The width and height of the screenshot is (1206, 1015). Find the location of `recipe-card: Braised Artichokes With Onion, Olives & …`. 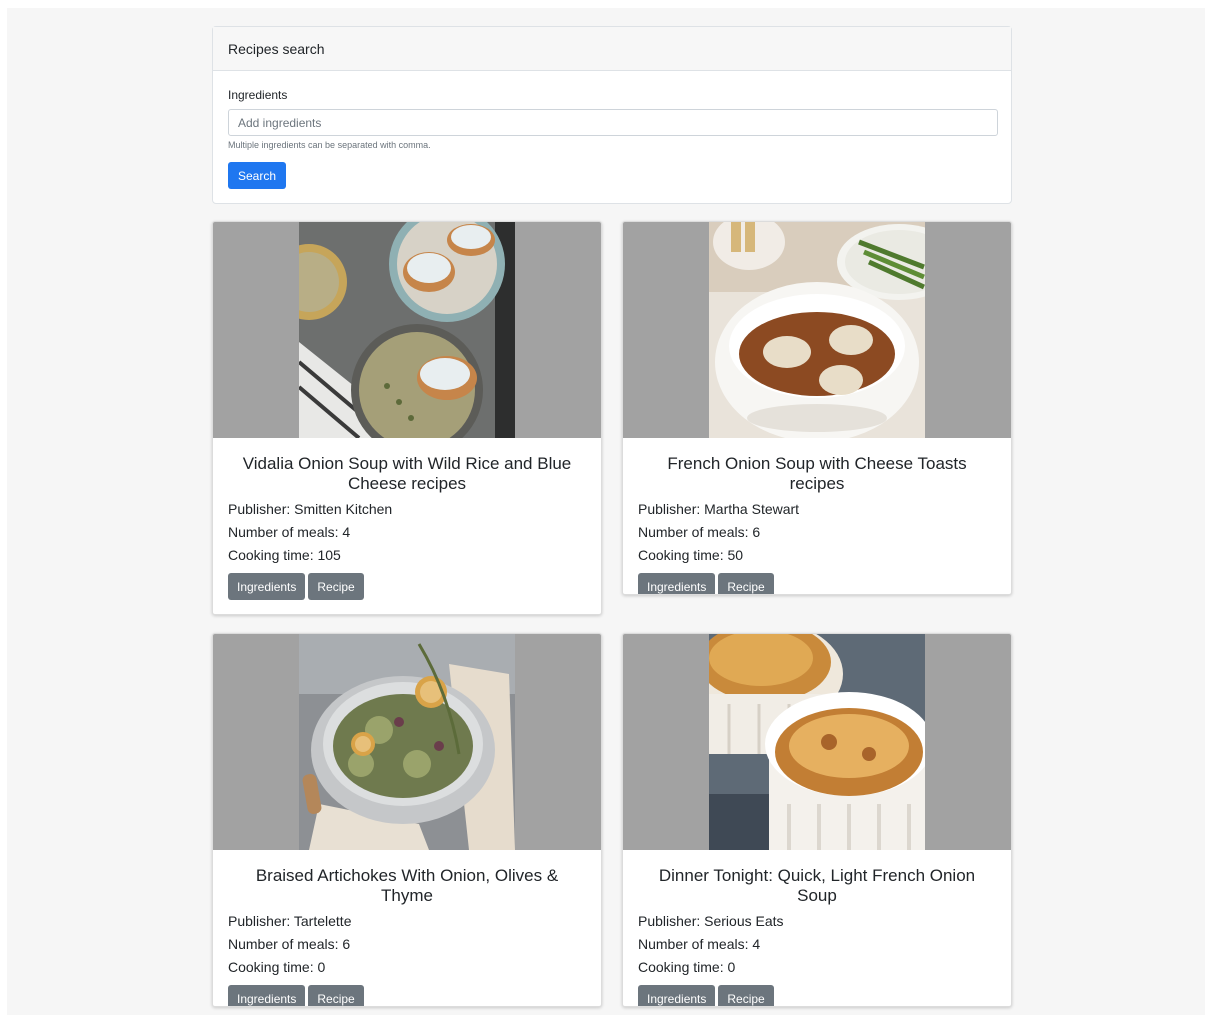

recipe-card: Braised Artichokes With Onion, Olives & … is located at coordinates (407, 820).